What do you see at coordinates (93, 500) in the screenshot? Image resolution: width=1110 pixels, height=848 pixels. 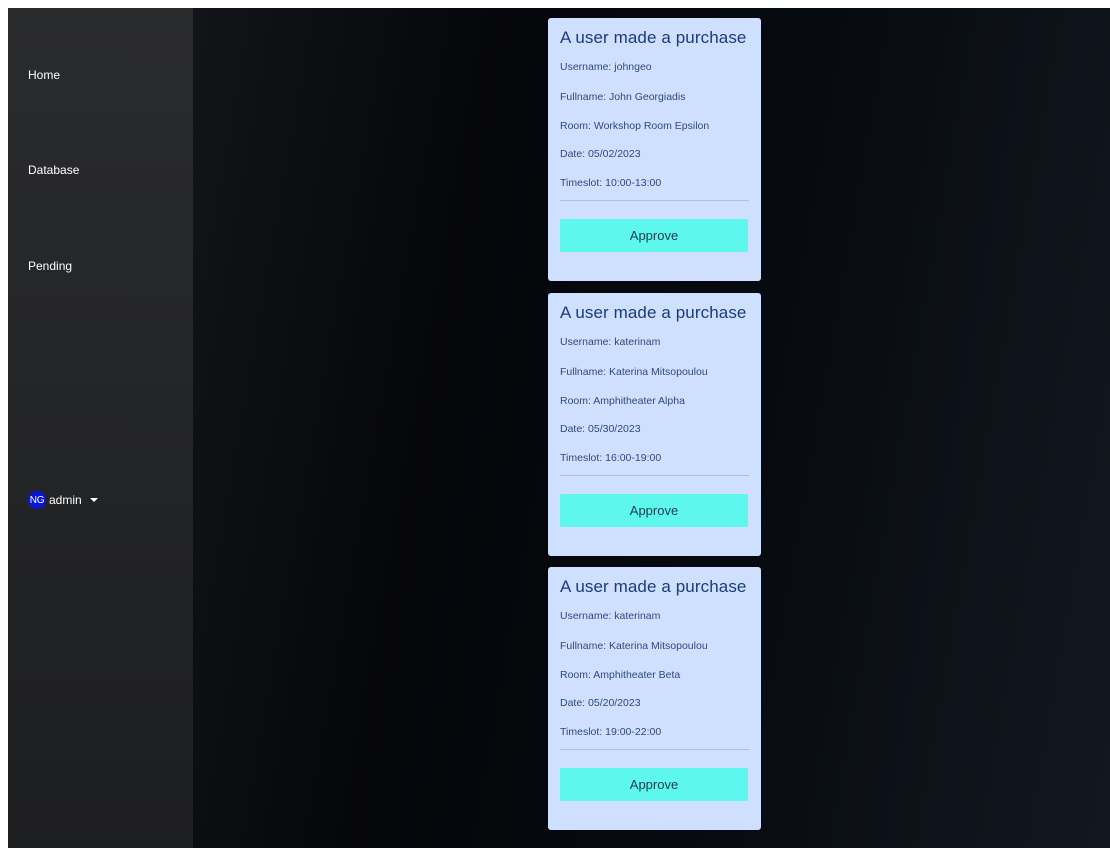 I see `caret-down-icon` at bounding box center [93, 500].